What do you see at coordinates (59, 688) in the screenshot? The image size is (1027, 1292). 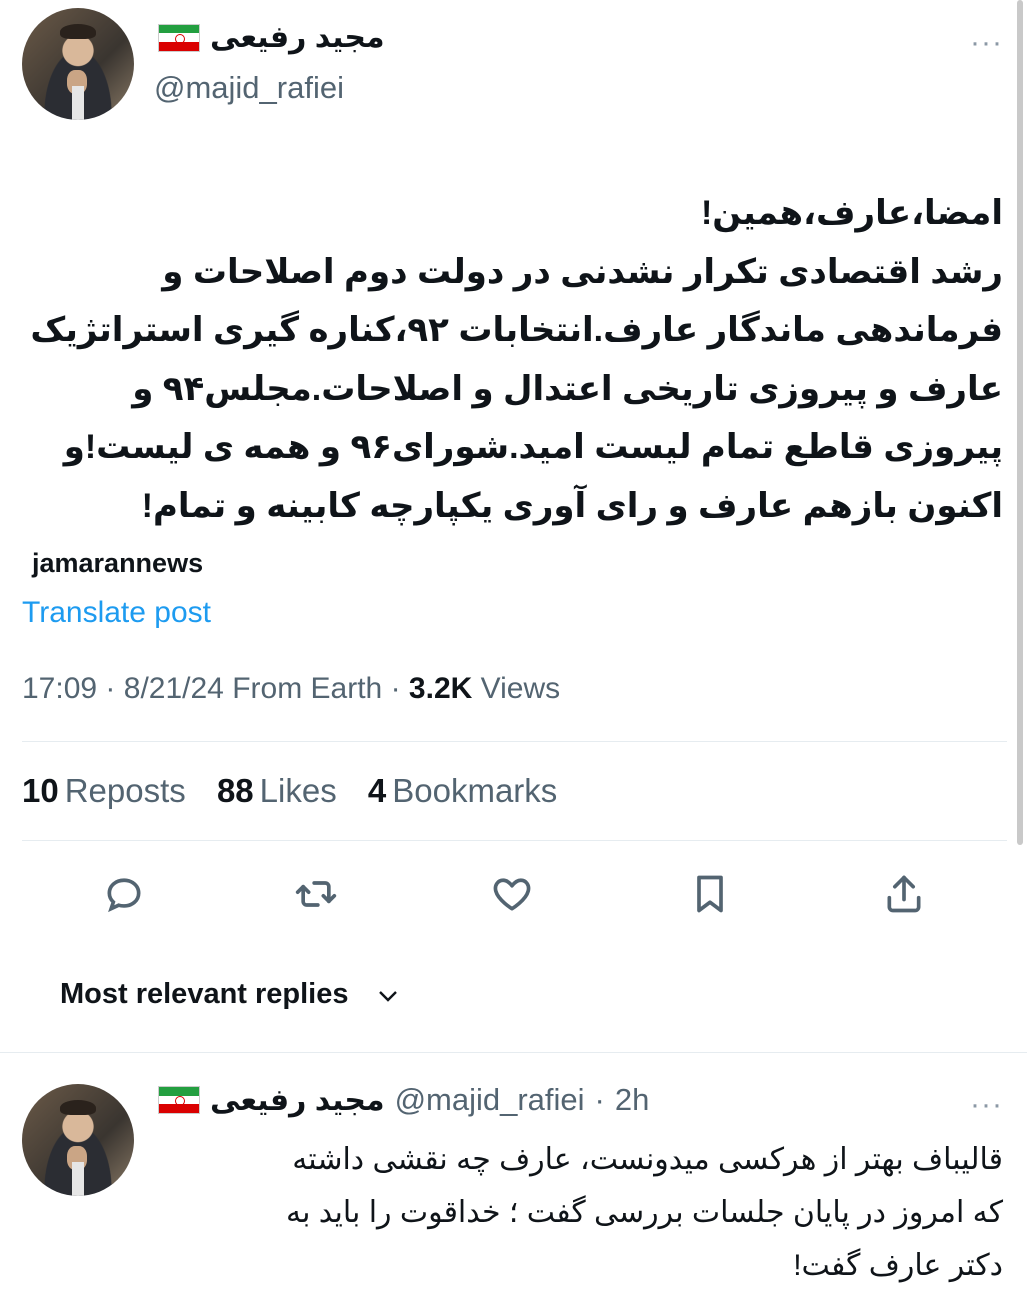 I see `post-time: 17:09` at bounding box center [59, 688].